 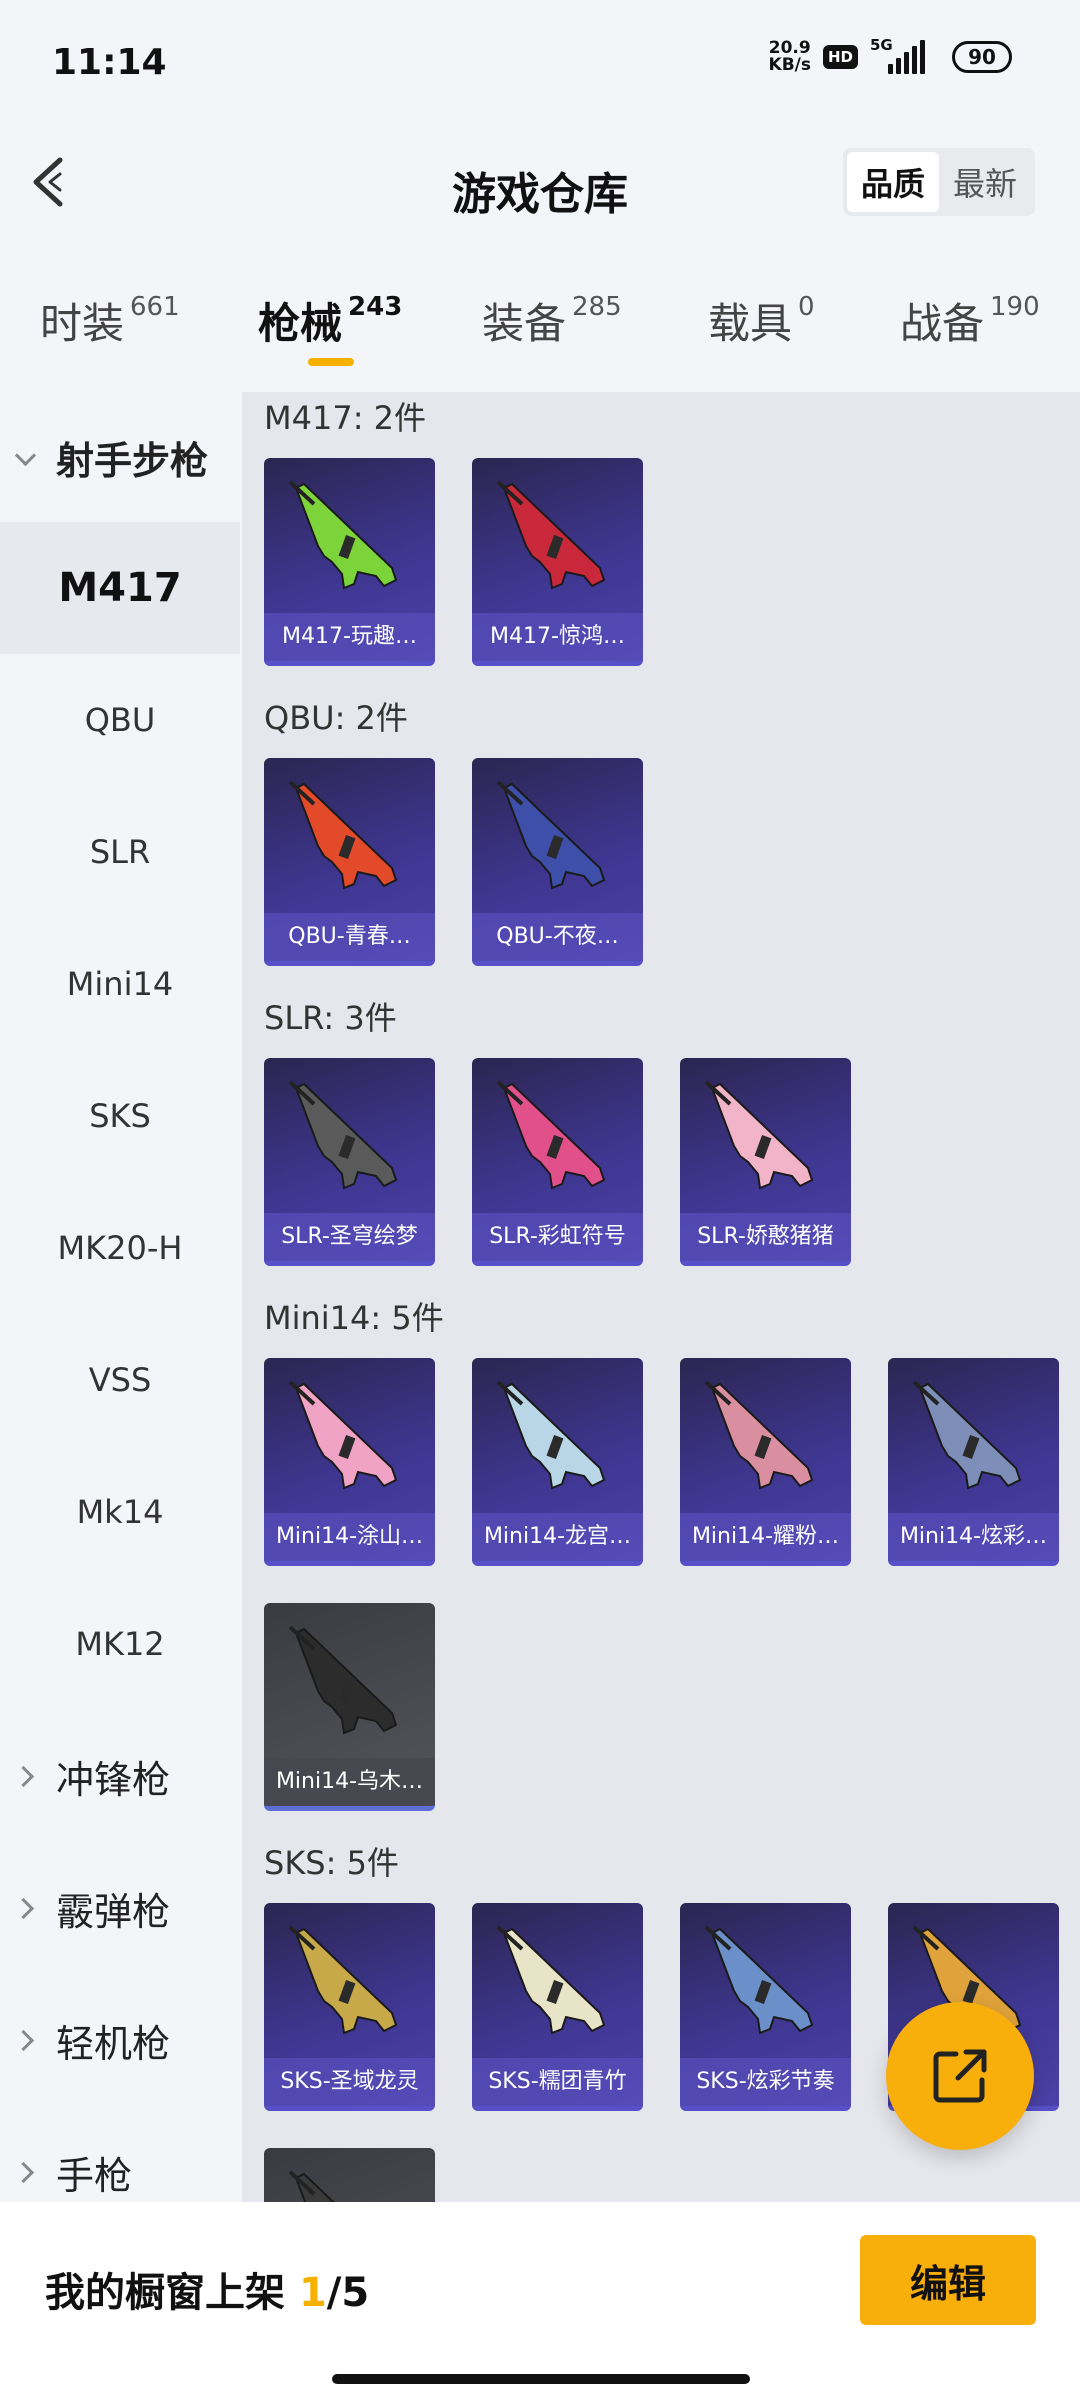 What do you see at coordinates (120, 852) in the screenshot?
I see `sidebar-item-slr: SLR` at bounding box center [120, 852].